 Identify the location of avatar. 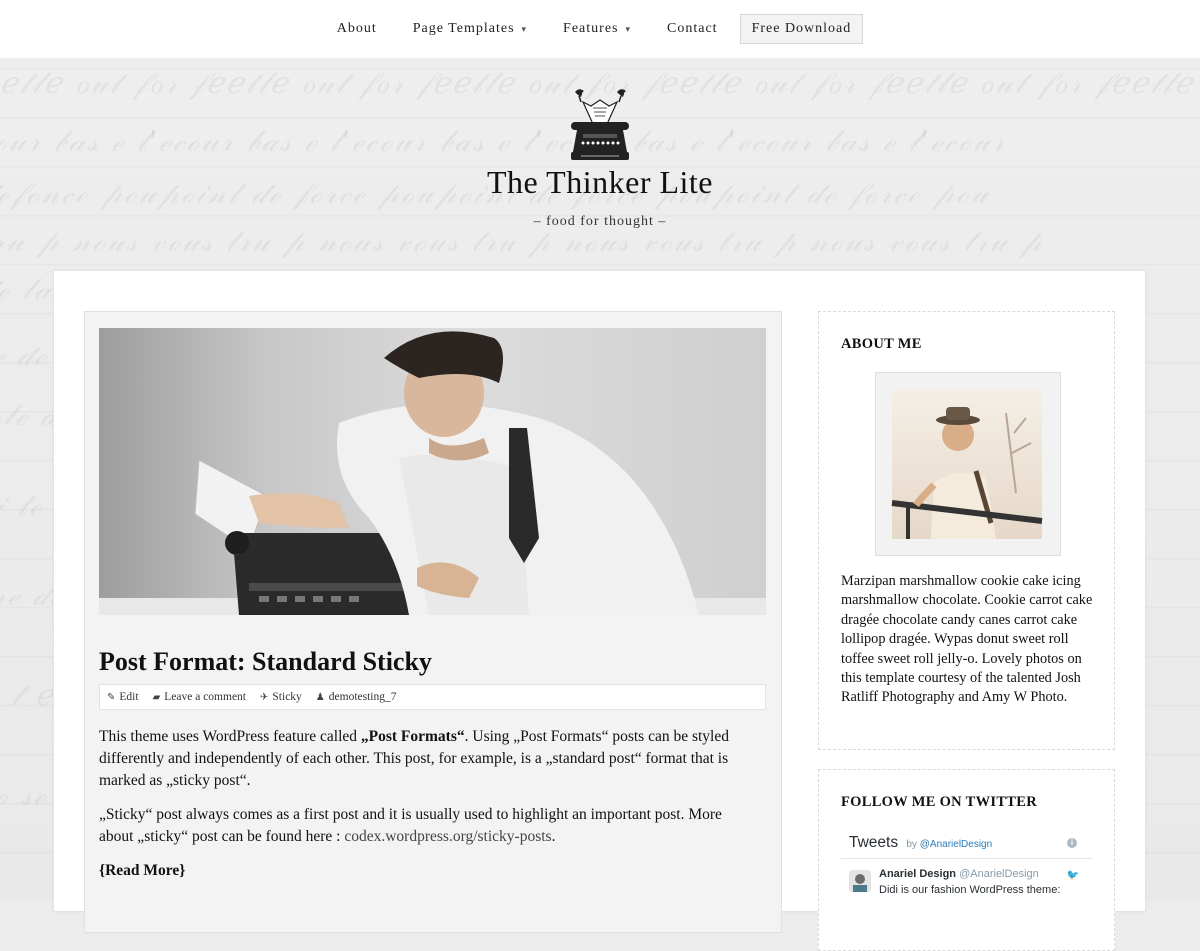
(860, 881).